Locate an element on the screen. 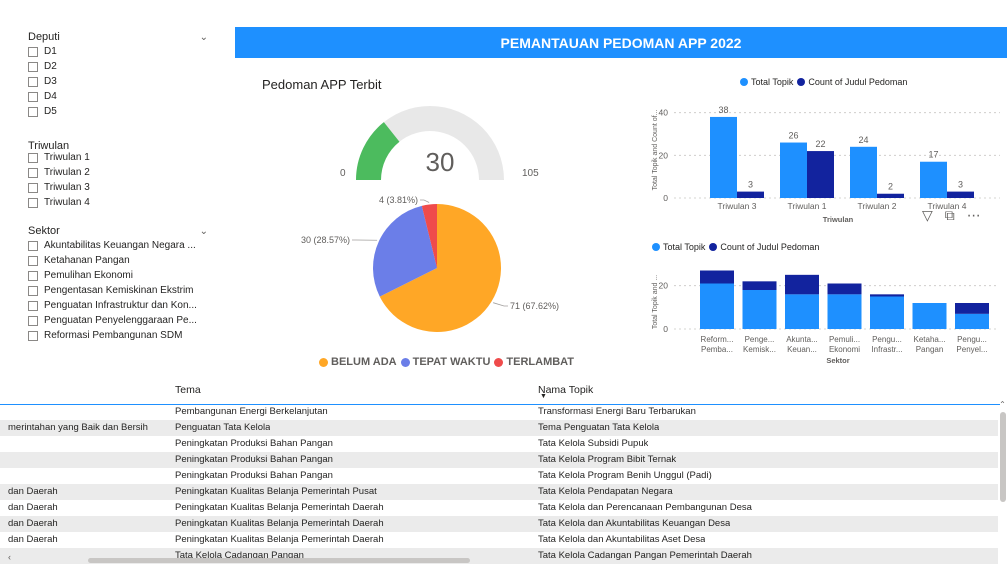 The image size is (1007, 565). y-tick-label: 20 is located at coordinates (664, 155).